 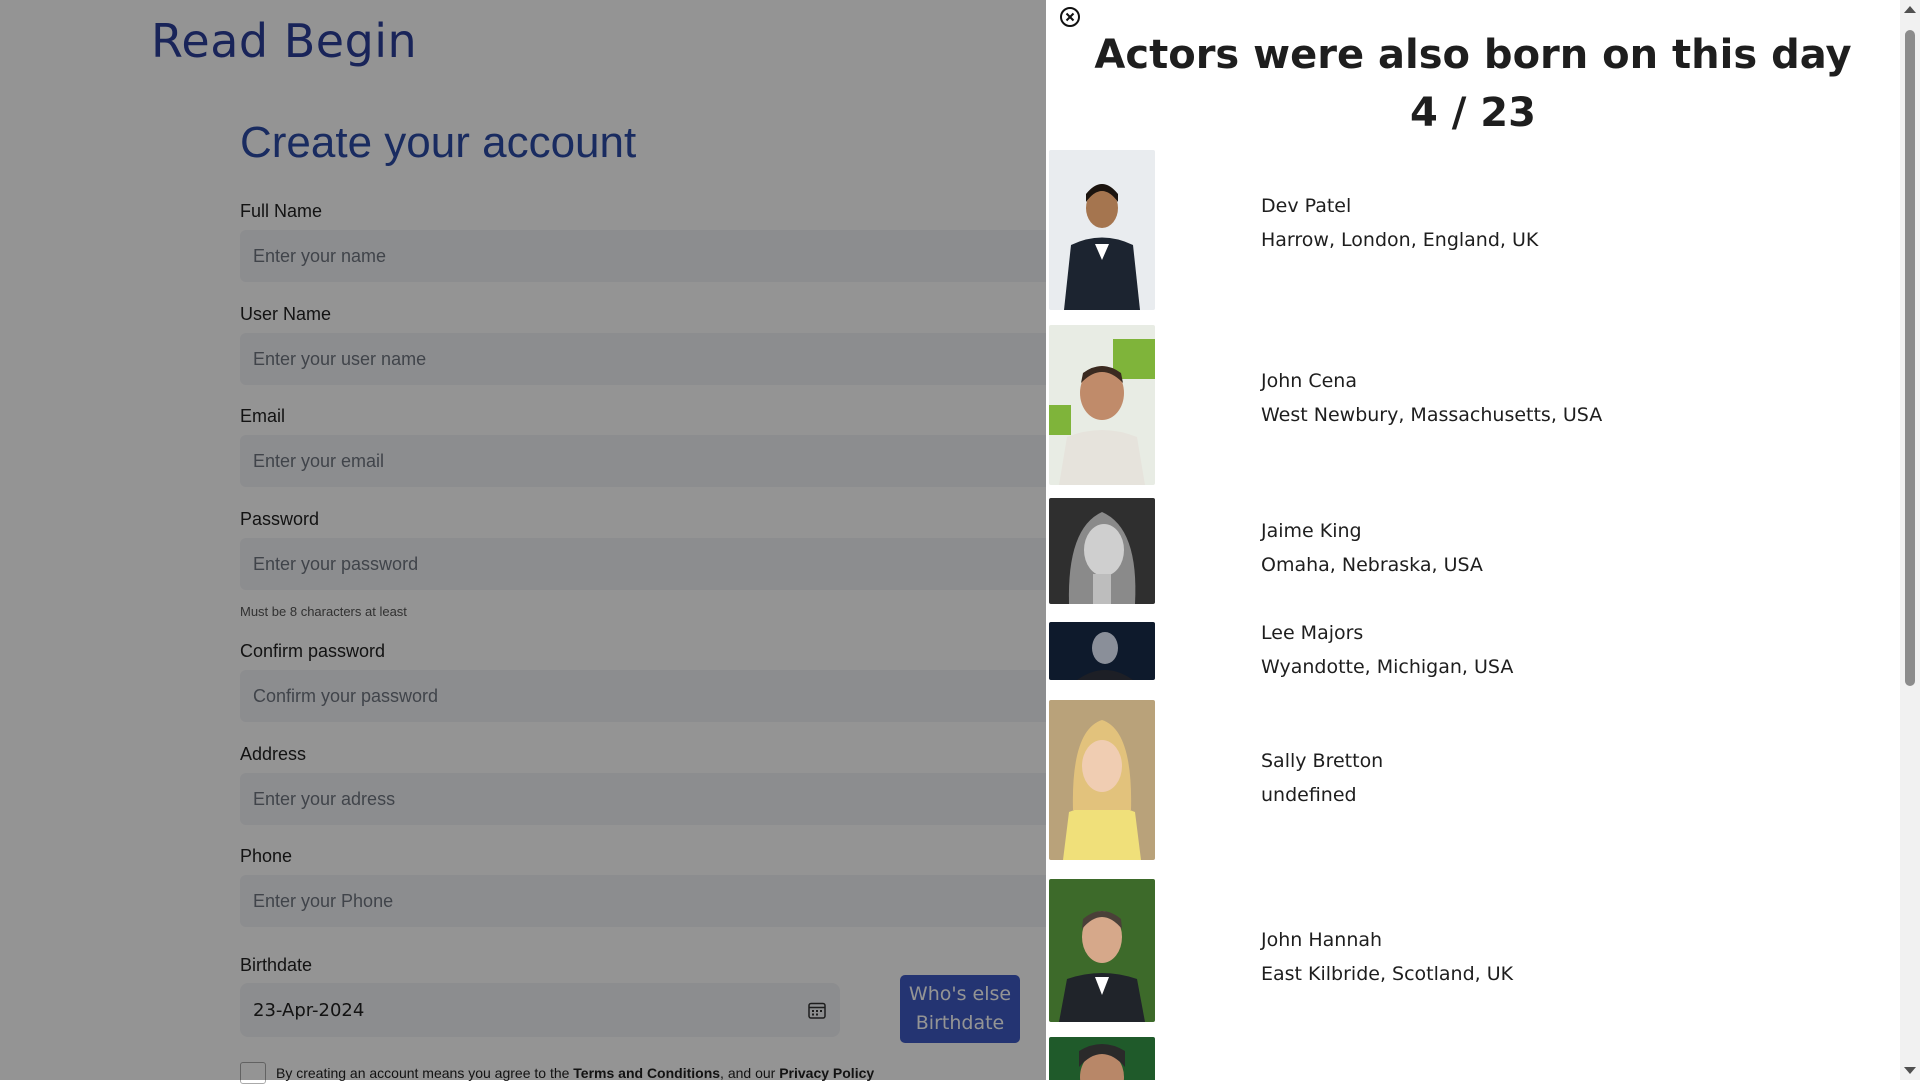 What do you see at coordinates (1387, 667) in the screenshot?
I see `actor-birthplace: Wyandotte, Michigan, USA` at bounding box center [1387, 667].